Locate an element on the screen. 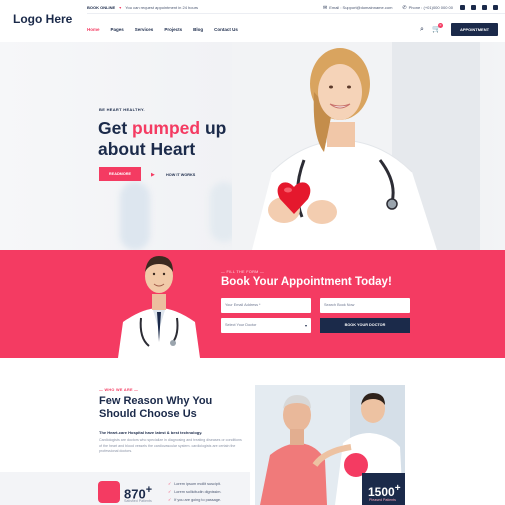  email-field: Your Email Address * is located at coordinates (266, 305).